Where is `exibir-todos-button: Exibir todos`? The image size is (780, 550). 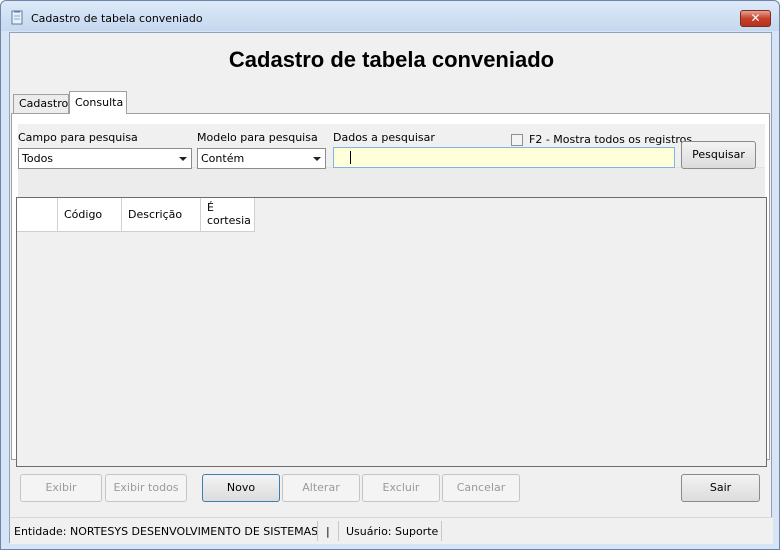 exibir-todos-button: Exibir todos is located at coordinates (146, 488).